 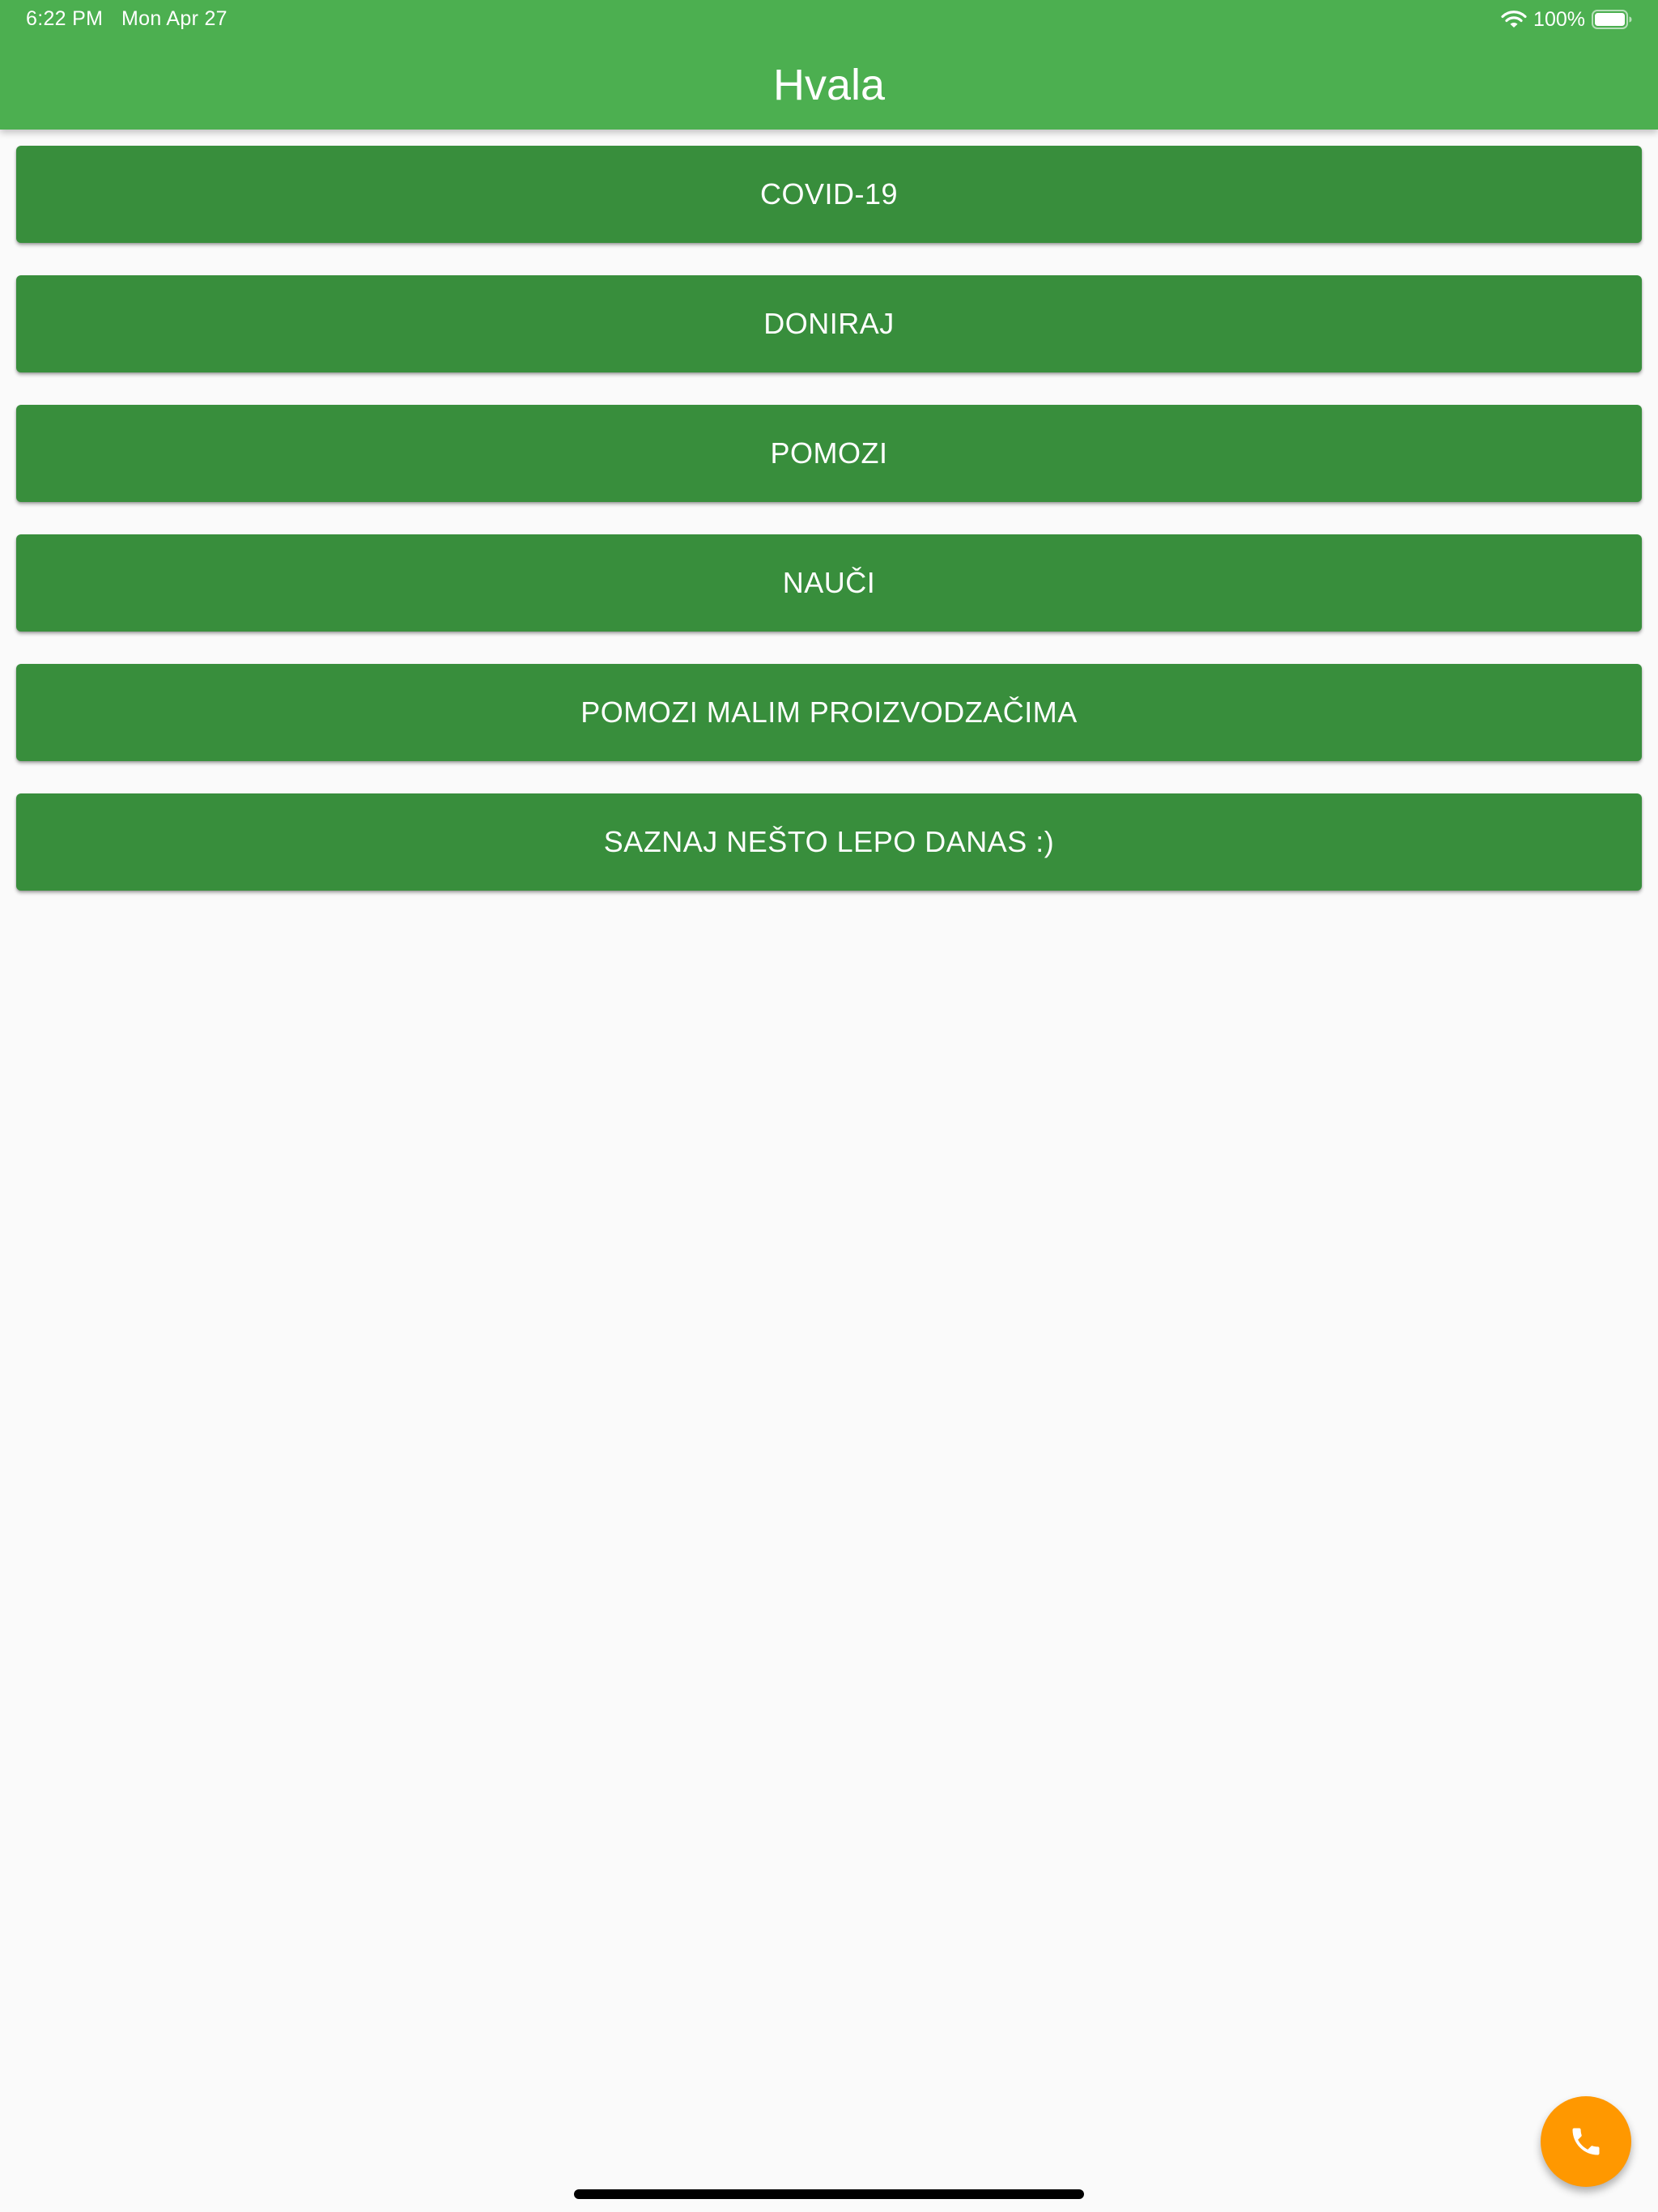 What do you see at coordinates (829, 19) in the screenshot?
I see `status-bar: 6:22 PM Mon Apr 27 100%` at bounding box center [829, 19].